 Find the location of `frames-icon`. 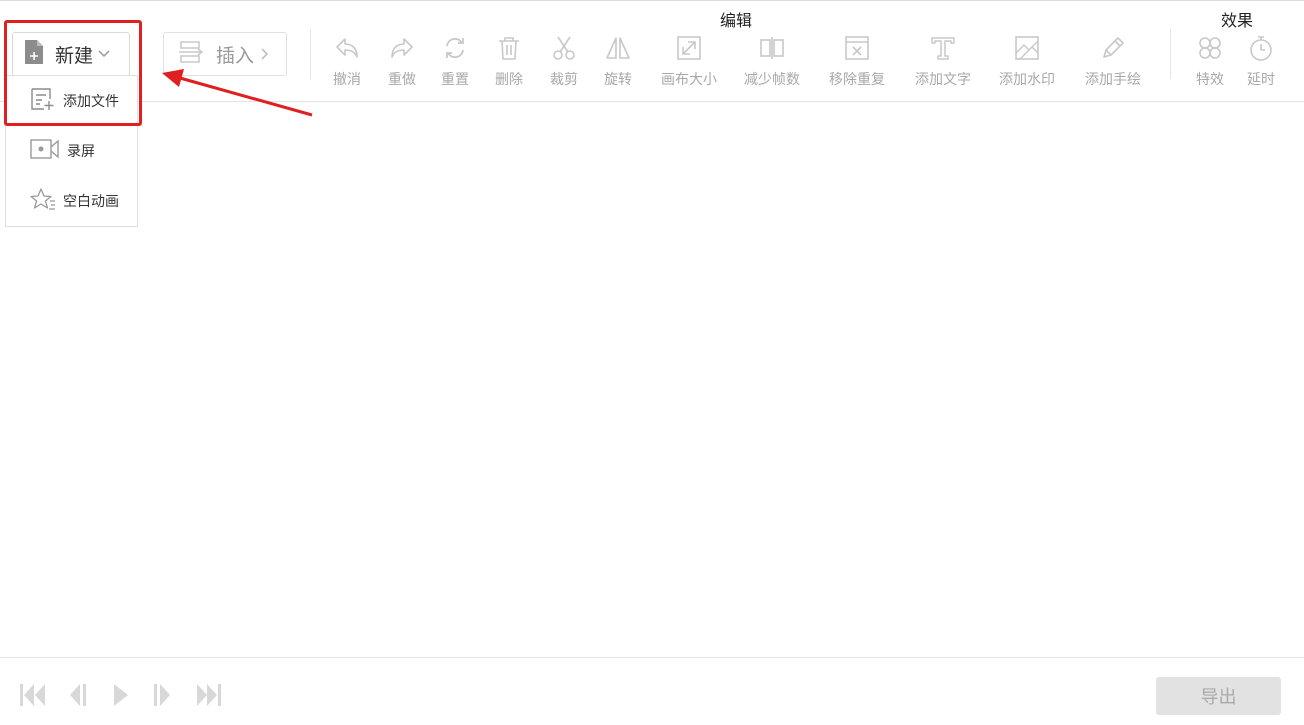

frames-icon is located at coordinates (772, 48).